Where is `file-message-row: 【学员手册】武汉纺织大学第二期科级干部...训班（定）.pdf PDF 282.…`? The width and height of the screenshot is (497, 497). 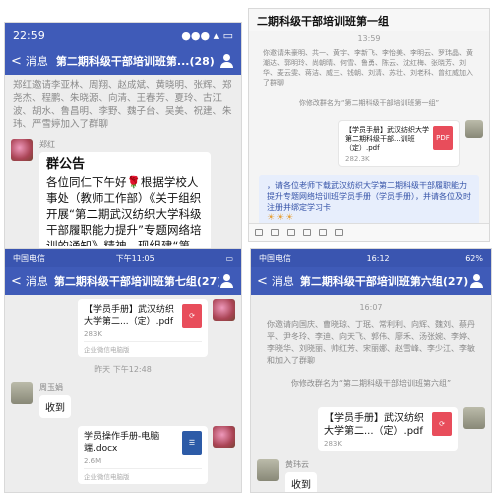
file-message-row: 【学员手册】武汉纺织大学第二期科级干部...训班（定）.pdf PDF 282.… is located at coordinates (369, 143).